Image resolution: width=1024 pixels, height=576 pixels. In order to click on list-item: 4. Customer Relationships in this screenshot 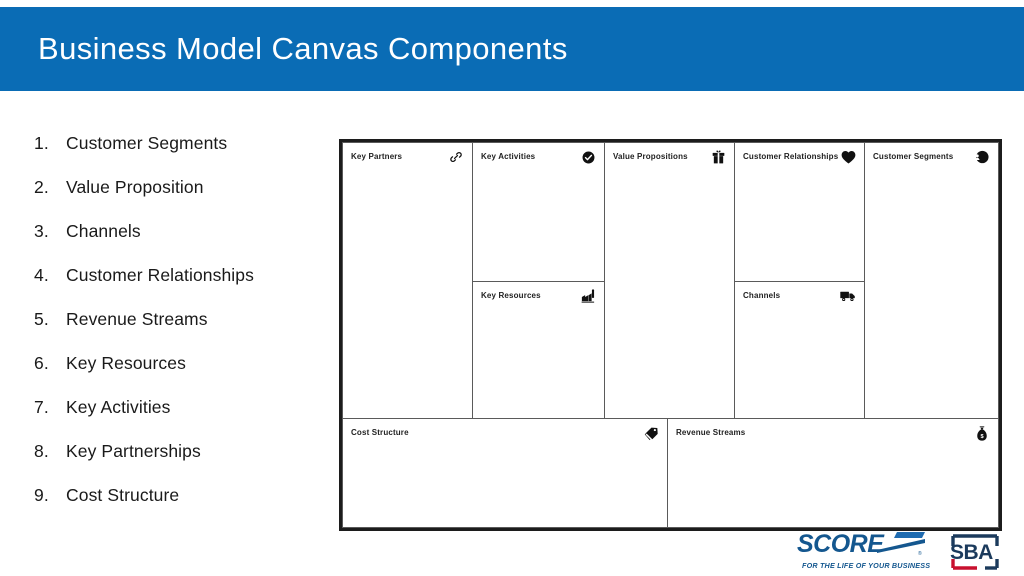, I will do `click(179, 287)`.